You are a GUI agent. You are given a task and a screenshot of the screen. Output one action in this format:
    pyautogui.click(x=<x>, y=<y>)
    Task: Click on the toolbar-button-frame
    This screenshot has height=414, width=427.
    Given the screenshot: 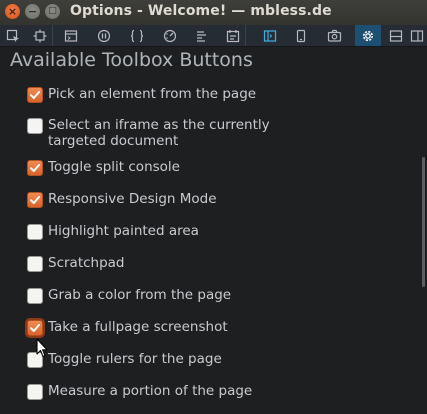 What is the action you would take?
    pyautogui.click(x=40, y=35)
    